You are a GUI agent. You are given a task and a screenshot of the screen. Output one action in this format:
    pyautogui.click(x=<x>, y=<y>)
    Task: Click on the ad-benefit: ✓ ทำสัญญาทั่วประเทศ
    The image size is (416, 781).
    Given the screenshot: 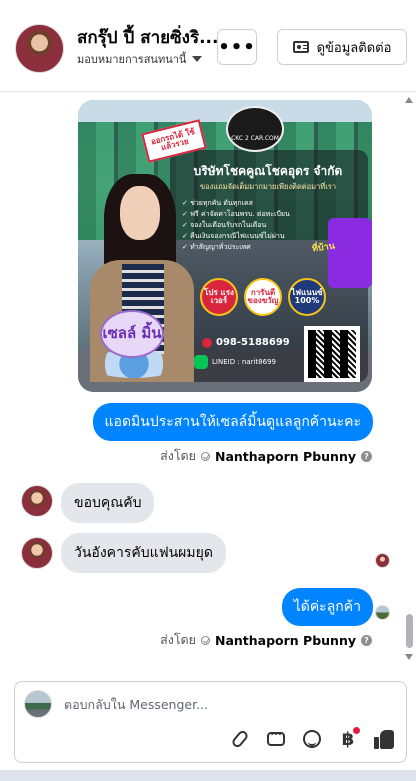 What is the action you would take?
    pyautogui.click(x=216, y=247)
    